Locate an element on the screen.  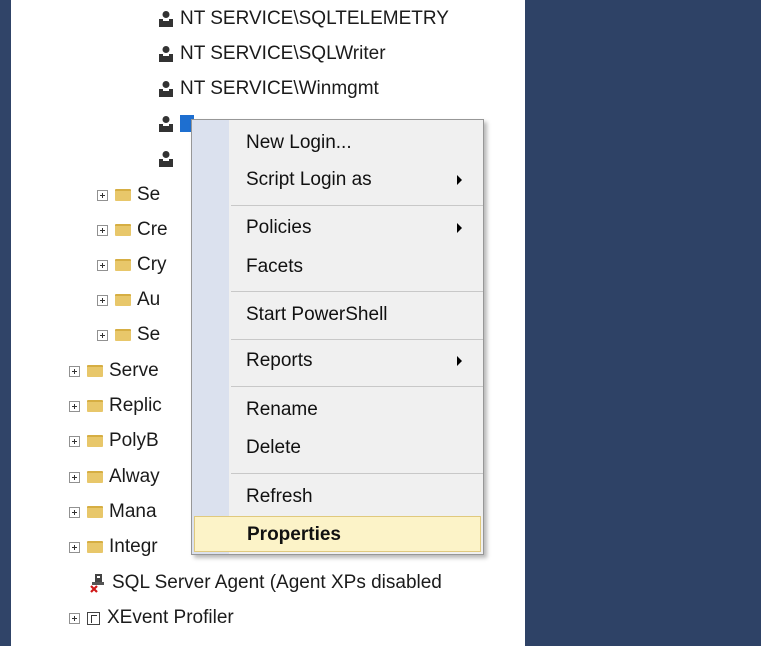
menu-item-label: Delete is located at coordinates (273, 447).